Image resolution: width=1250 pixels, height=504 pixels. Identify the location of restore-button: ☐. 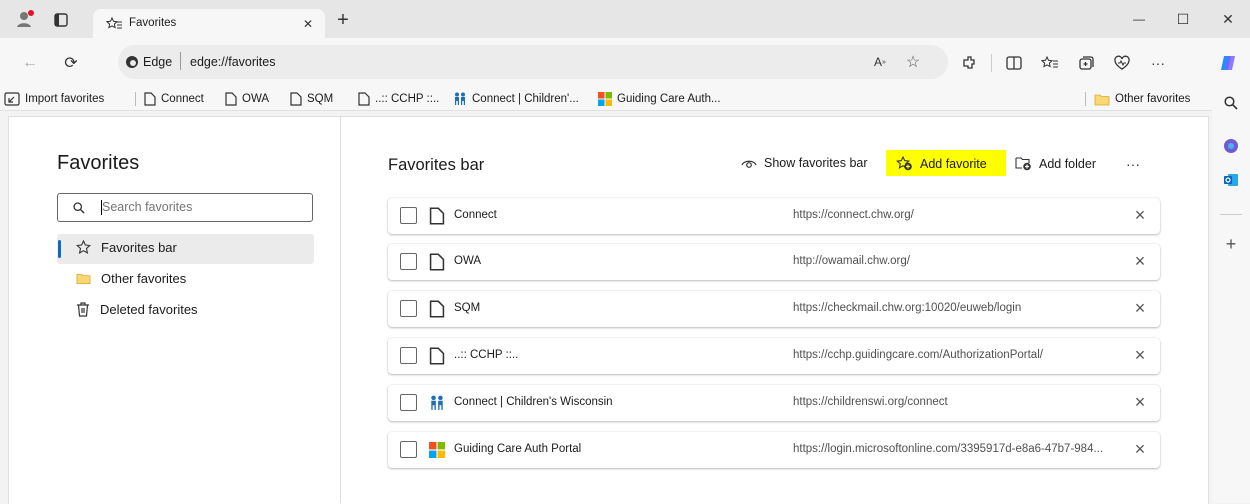
(1183, 19).